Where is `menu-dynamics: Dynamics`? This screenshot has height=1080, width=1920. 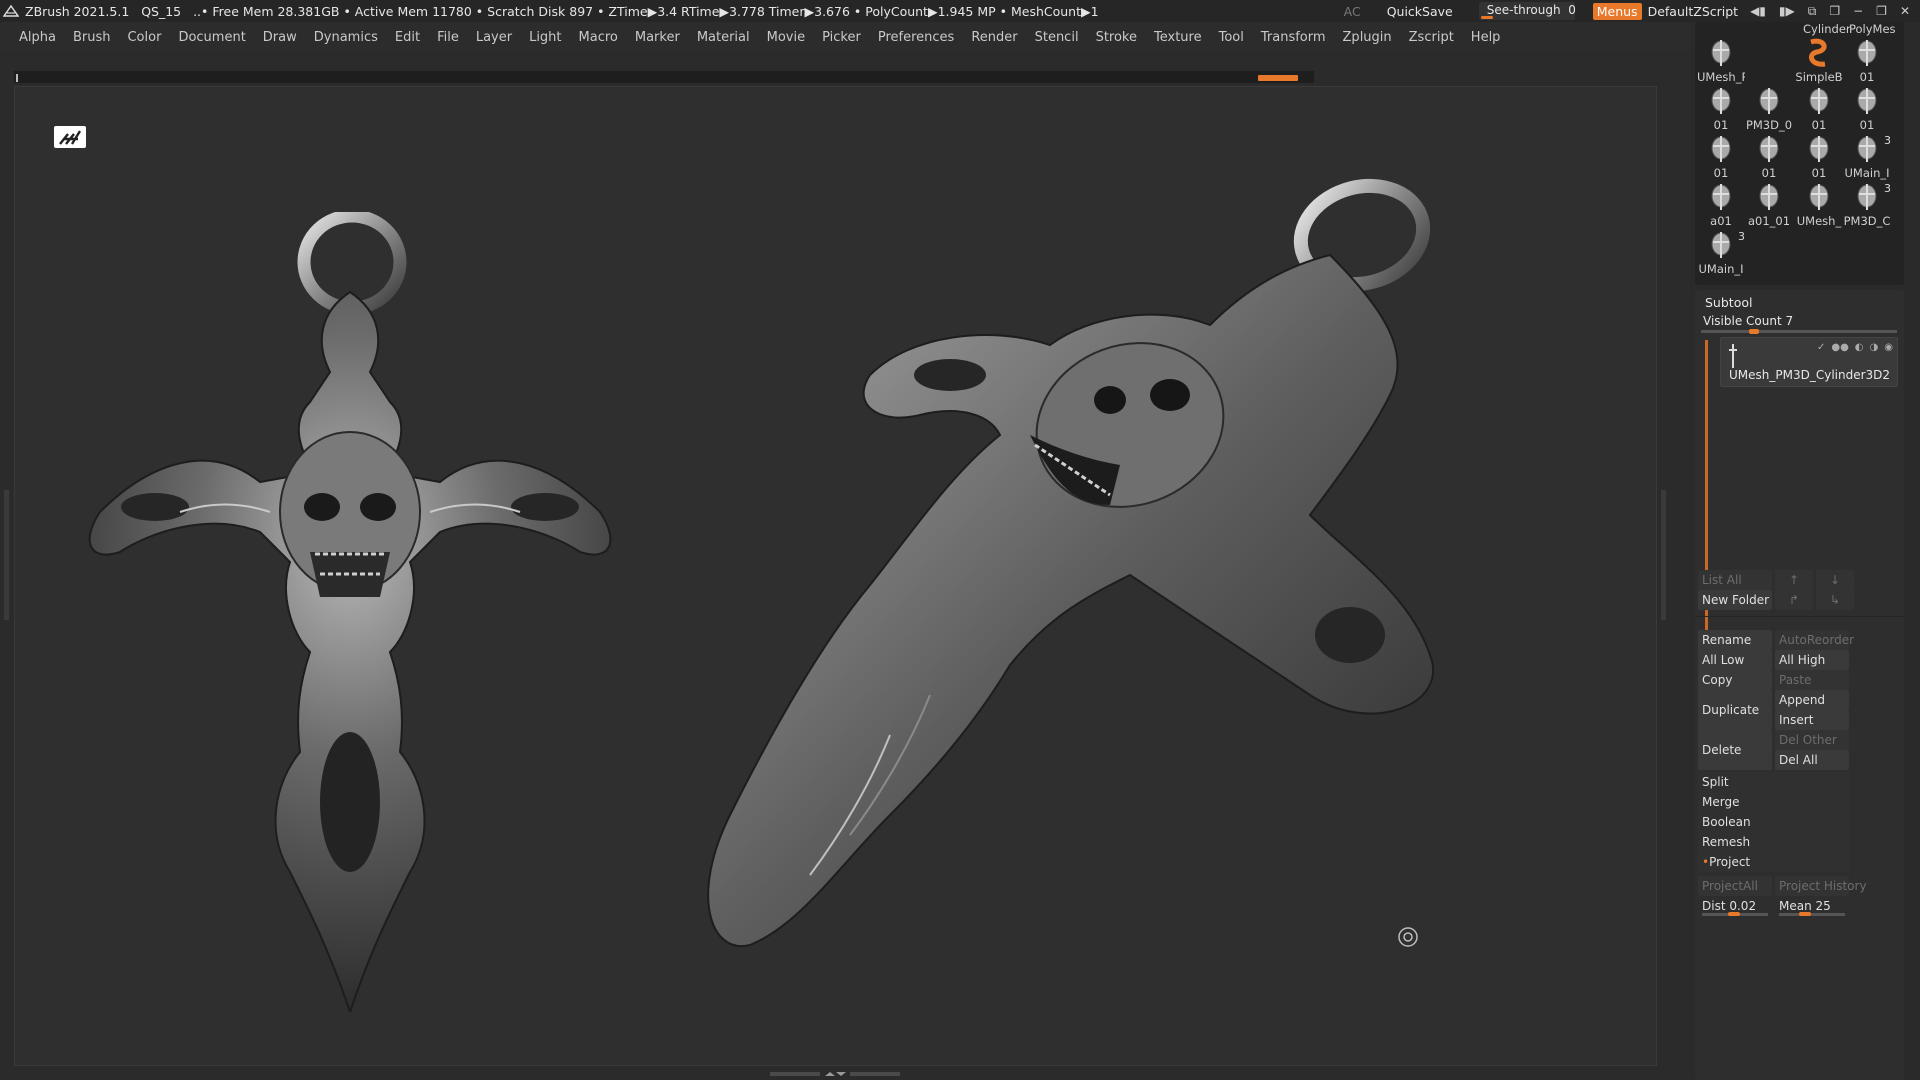
menu-dynamics: Dynamics is located at coordinates (346, 37).